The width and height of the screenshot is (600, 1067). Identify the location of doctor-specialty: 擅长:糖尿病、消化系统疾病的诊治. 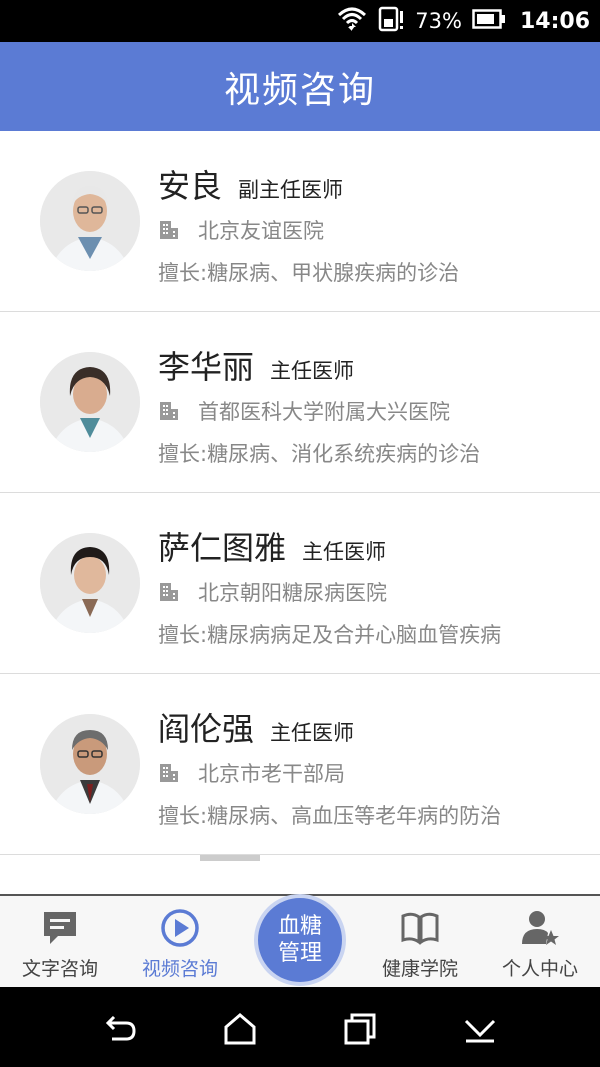
(319, 454).